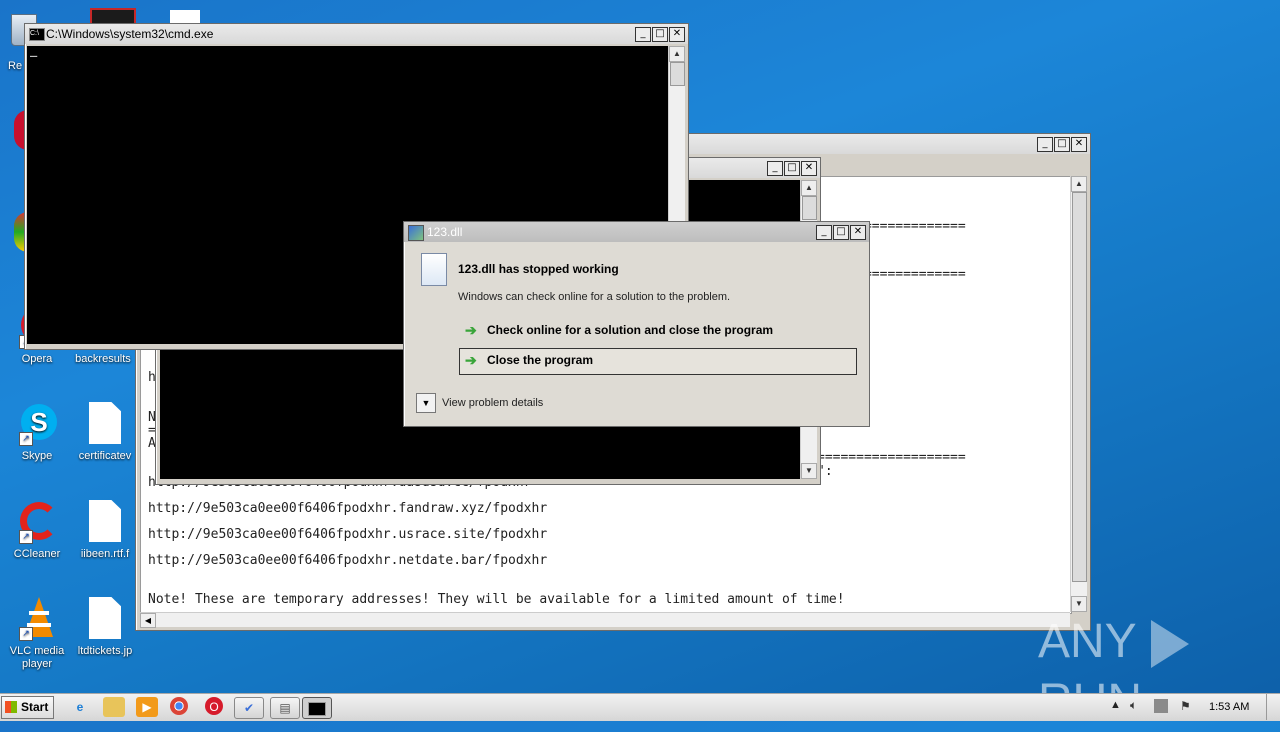 The image size is (1280, 732). I want to click on close-program-label: Close the program, so click(540, 360).